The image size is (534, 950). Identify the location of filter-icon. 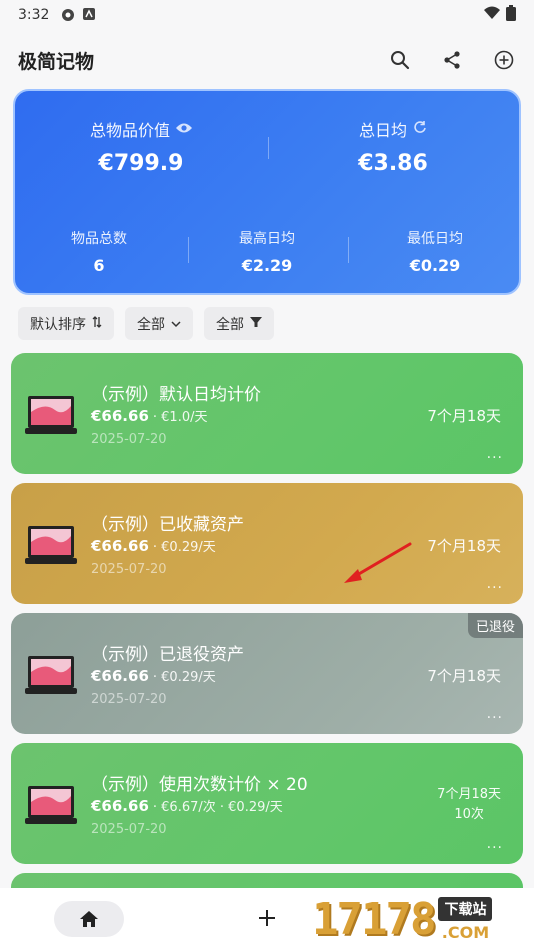
(256, 324).